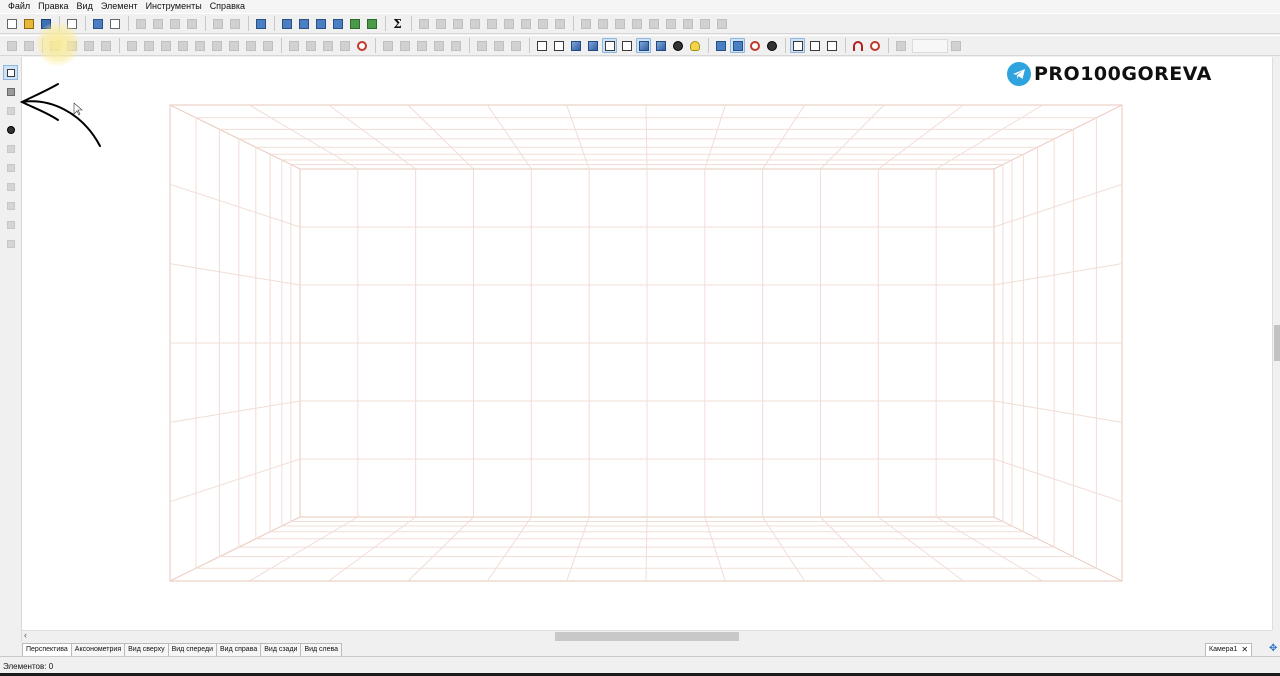  I want to click on copy-button, so click(157, 23).